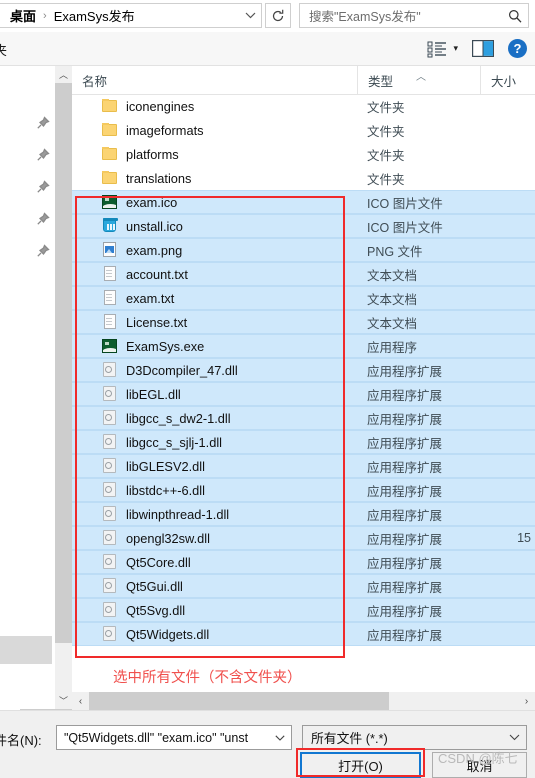  What do you see at coordinates (110, 298) in the screenshot?
I see `text-doc-icon` at bounding box center [110, 298].